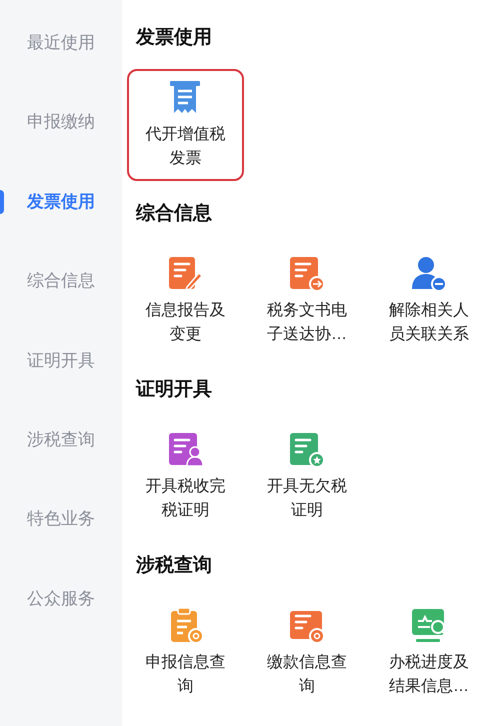 The image size is (487, 726). Describe the element at coordinates (307, 498) in the screenshot. I see `tile-label: 开具无欠税证明` at that location.